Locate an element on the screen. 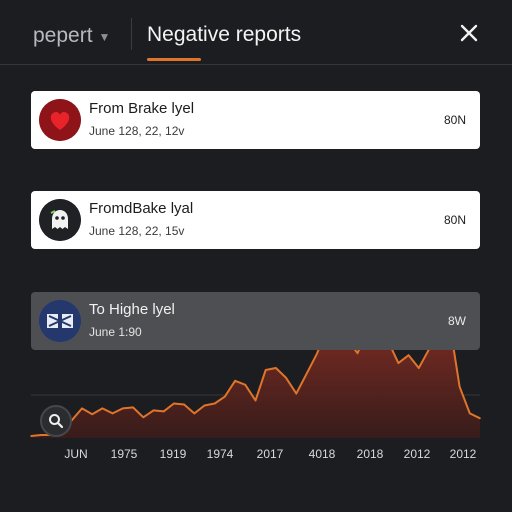 Image resolution: width=512 pixels, height=512 pixels. x-tick-label: 4018 is located at coordinates (322, 454).